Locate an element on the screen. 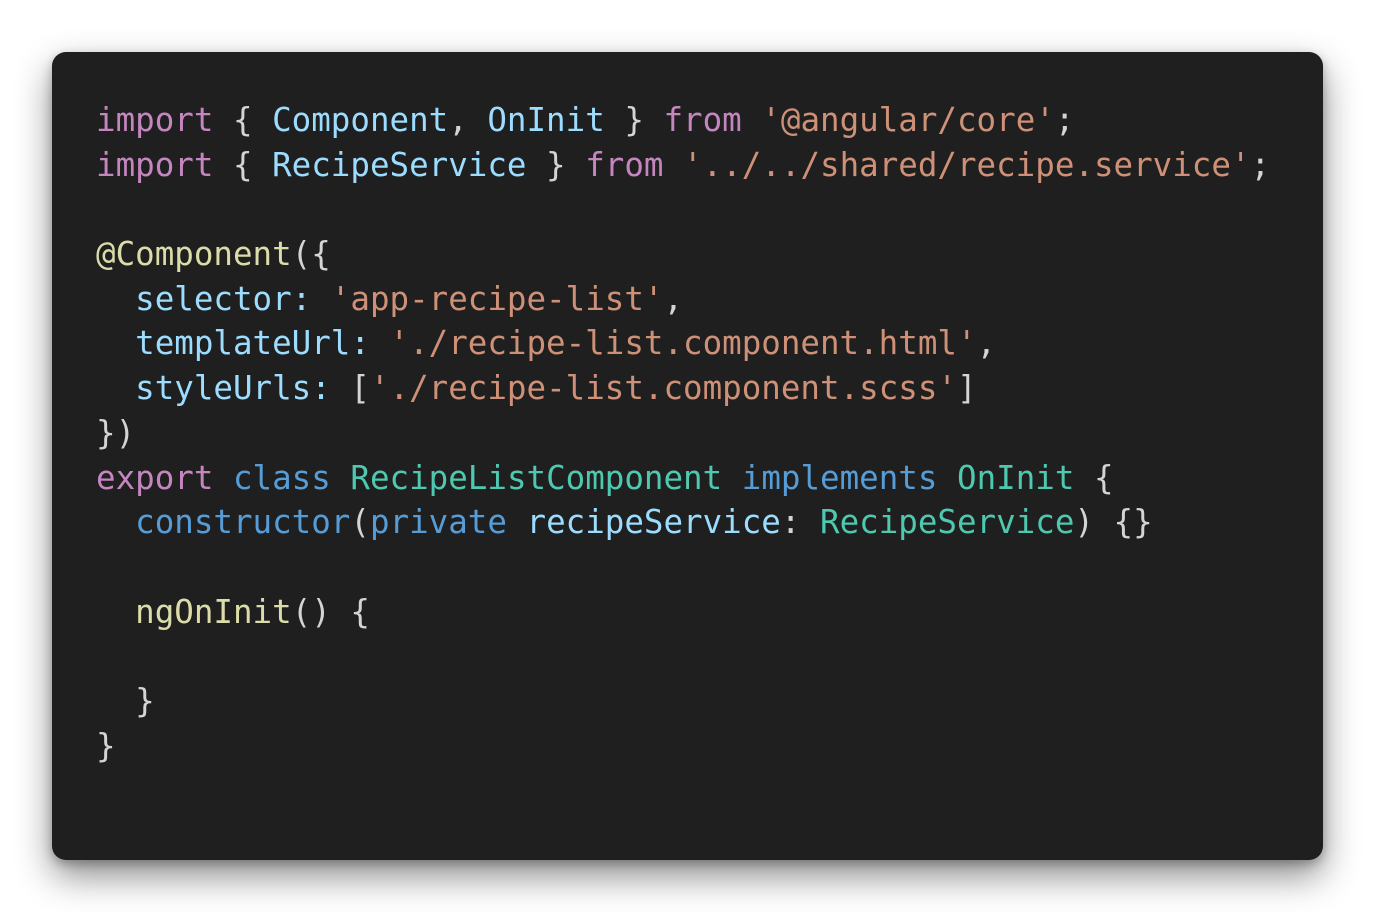  code-token: selector is located at coordinates (213, 298).